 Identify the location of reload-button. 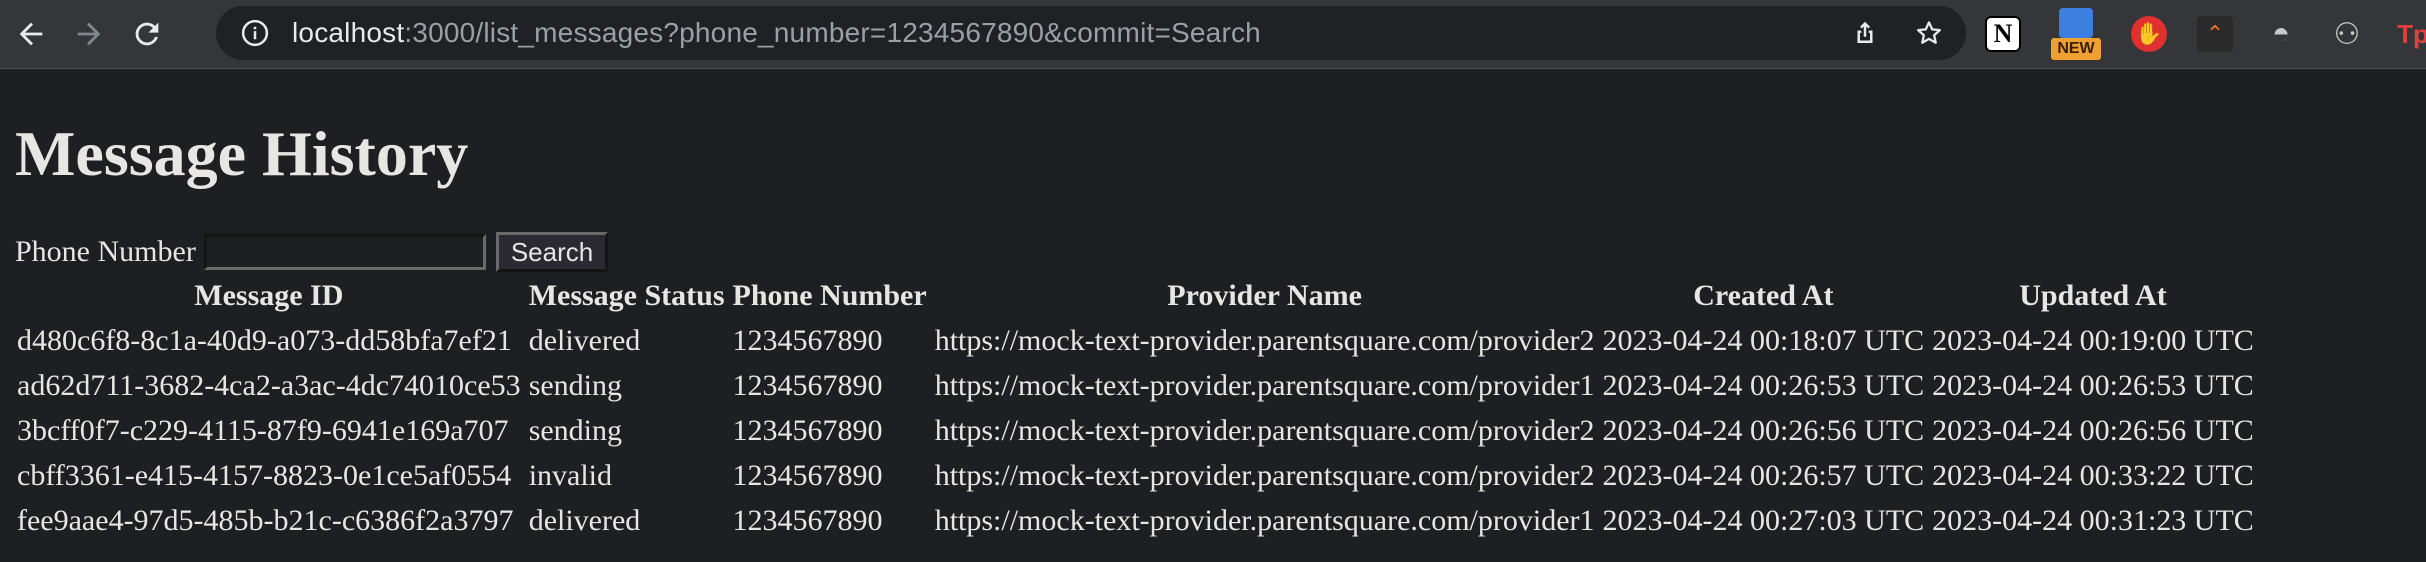
(147, 34).